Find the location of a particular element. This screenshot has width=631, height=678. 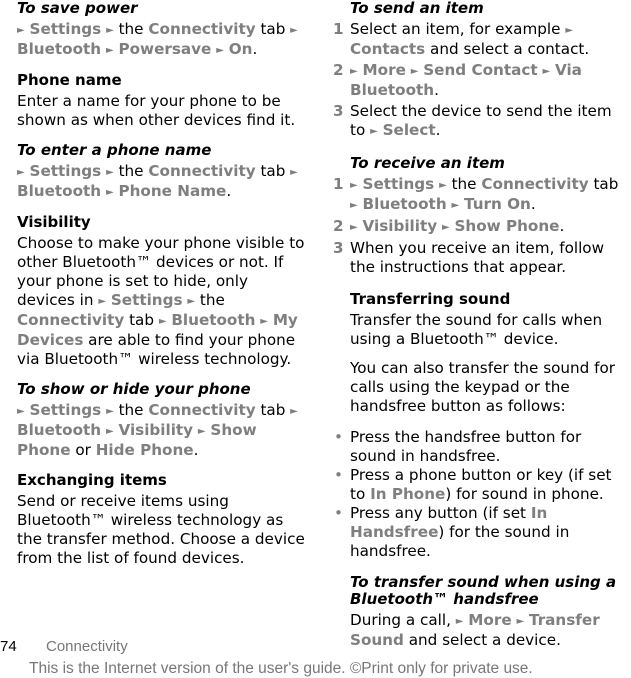

heading-transferring-sound: Transferring sound is located at coordinates (430, 299).